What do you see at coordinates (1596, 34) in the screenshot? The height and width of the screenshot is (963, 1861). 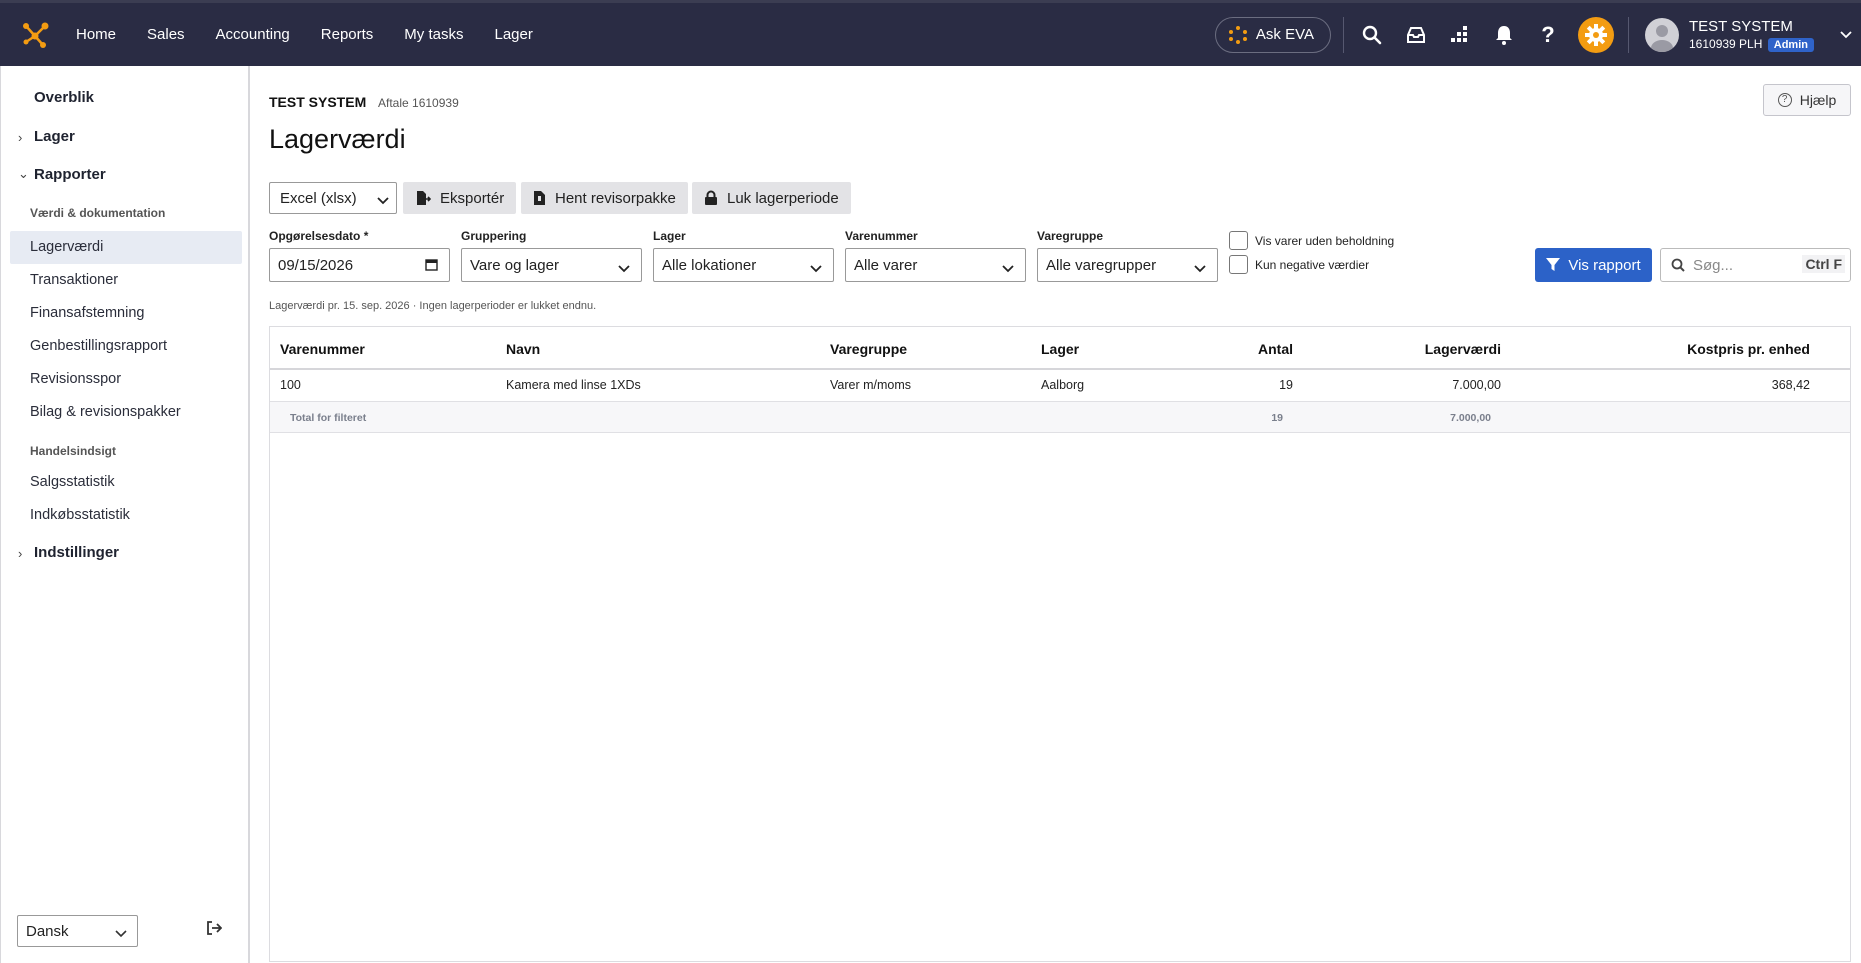 I see `gear-icon` at bounding box center [1596, 34].